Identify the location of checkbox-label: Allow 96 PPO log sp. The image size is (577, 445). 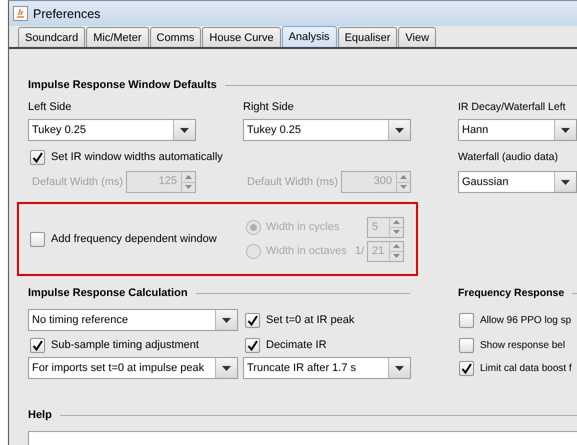
(526, 320).